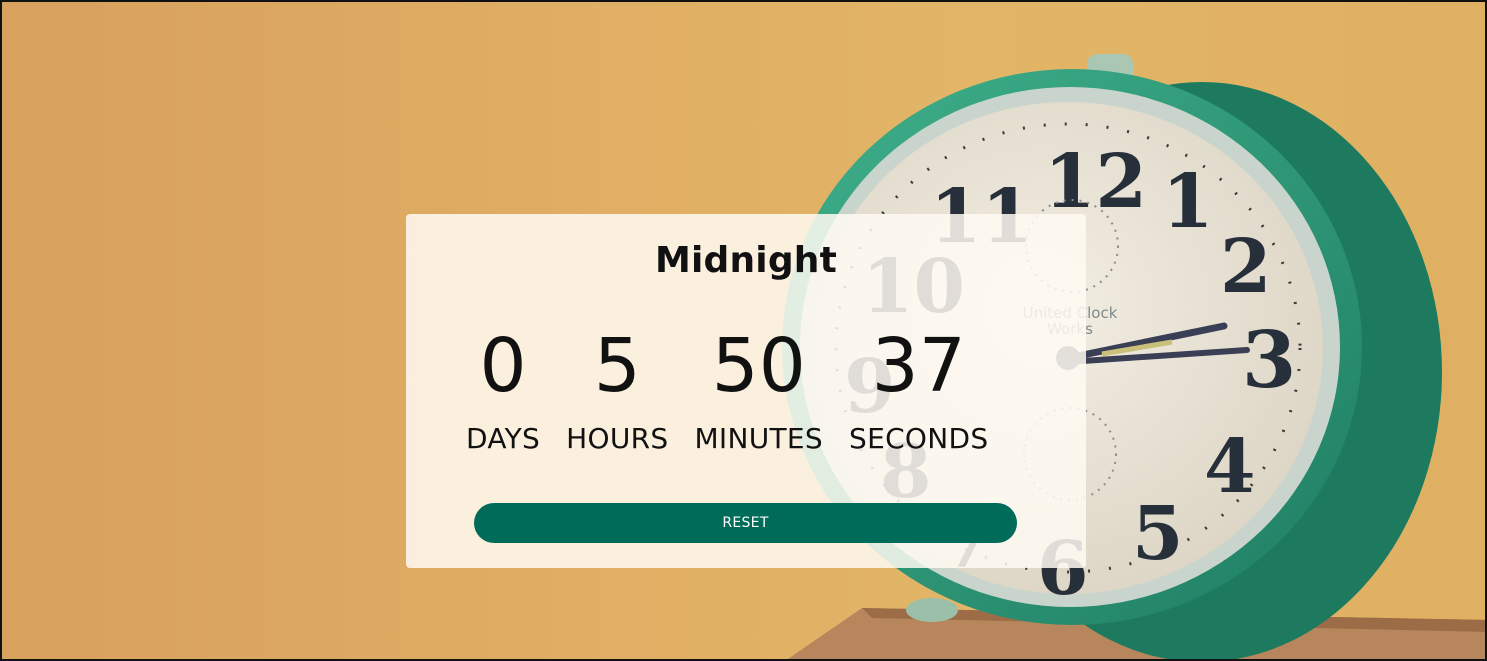 This screenshot has width=1487, height=661. I want to click on days-value: 0, so click(503, 366).